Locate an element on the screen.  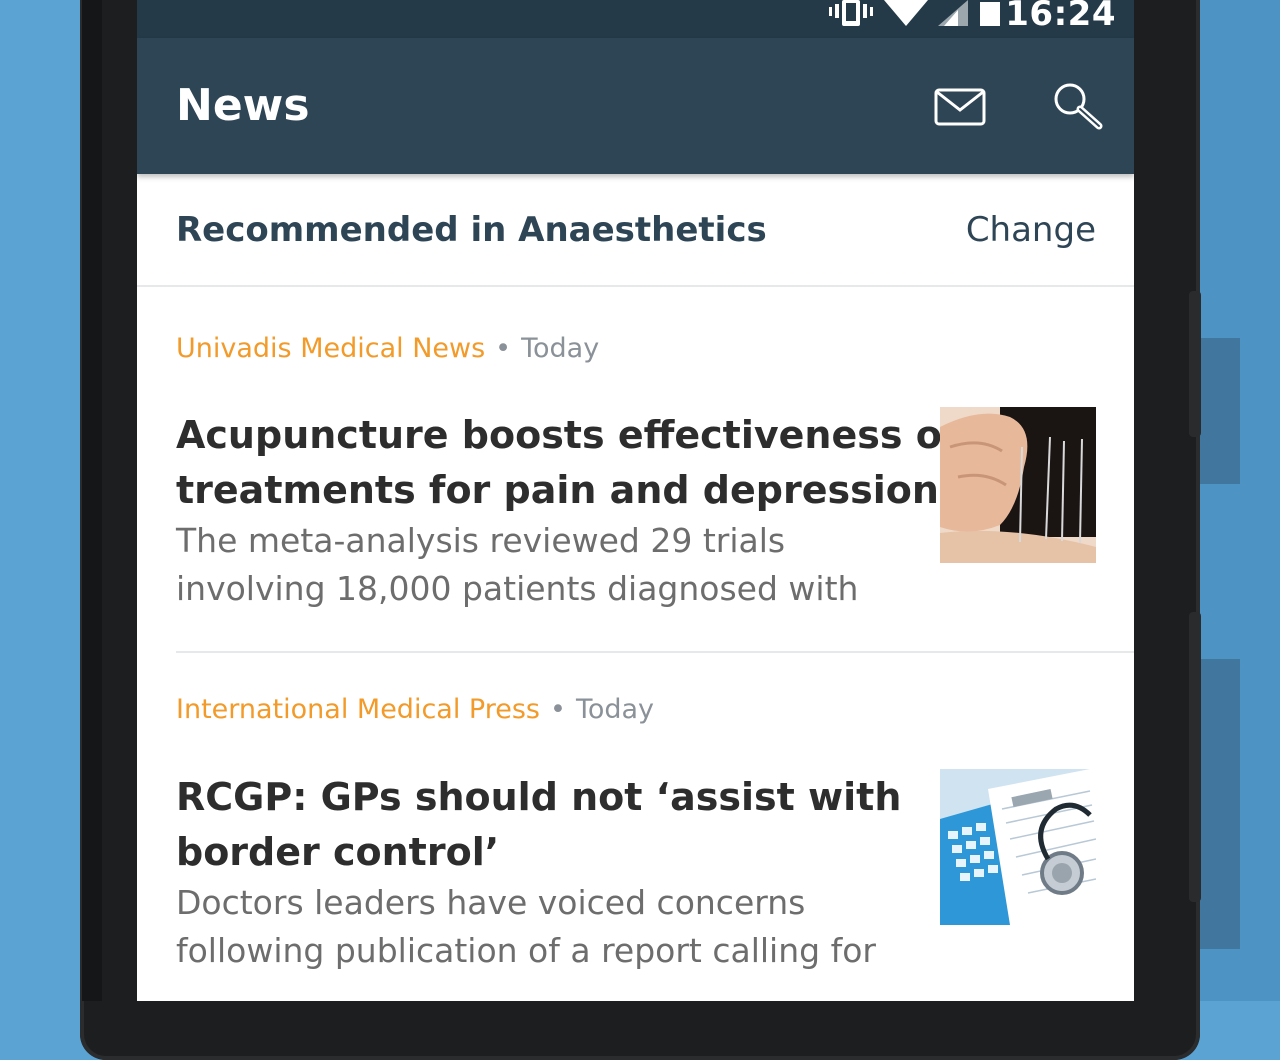
summary-line: involving 18,000 patients diagnosed with is located at coordinates (517, 588).